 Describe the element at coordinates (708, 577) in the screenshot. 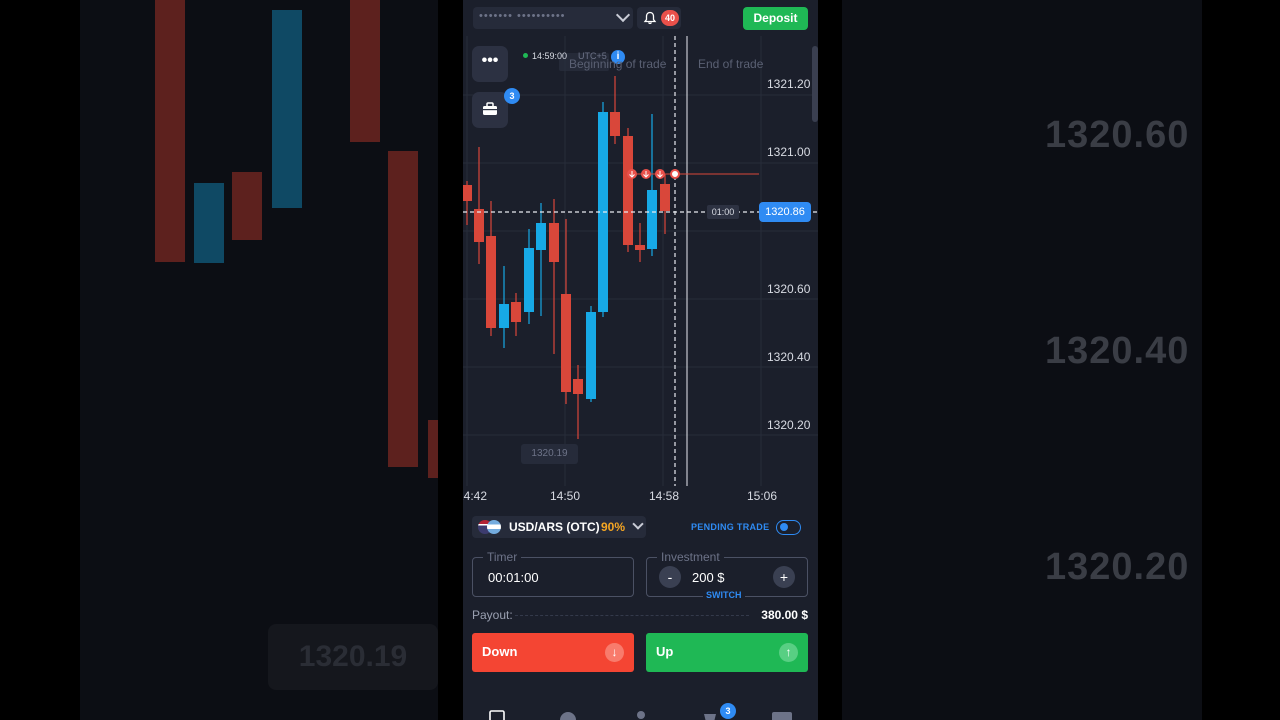

I see `investment-value: 200 $` at that location.